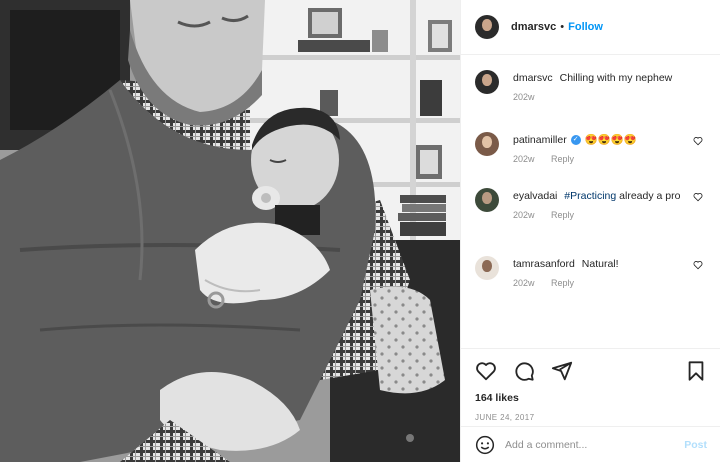 The height and width of the screenshot is (462, 720). I want to click on likes-count: 164 likes, so click(591, 398).